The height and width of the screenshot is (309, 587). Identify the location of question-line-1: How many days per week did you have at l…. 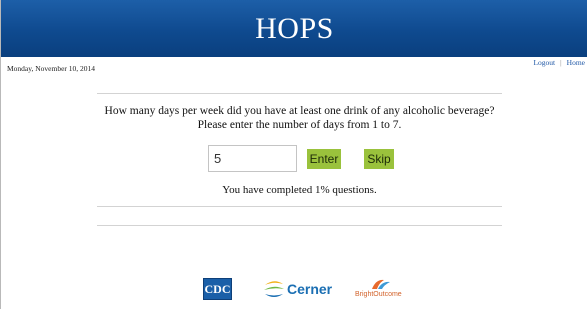
(299, 111).